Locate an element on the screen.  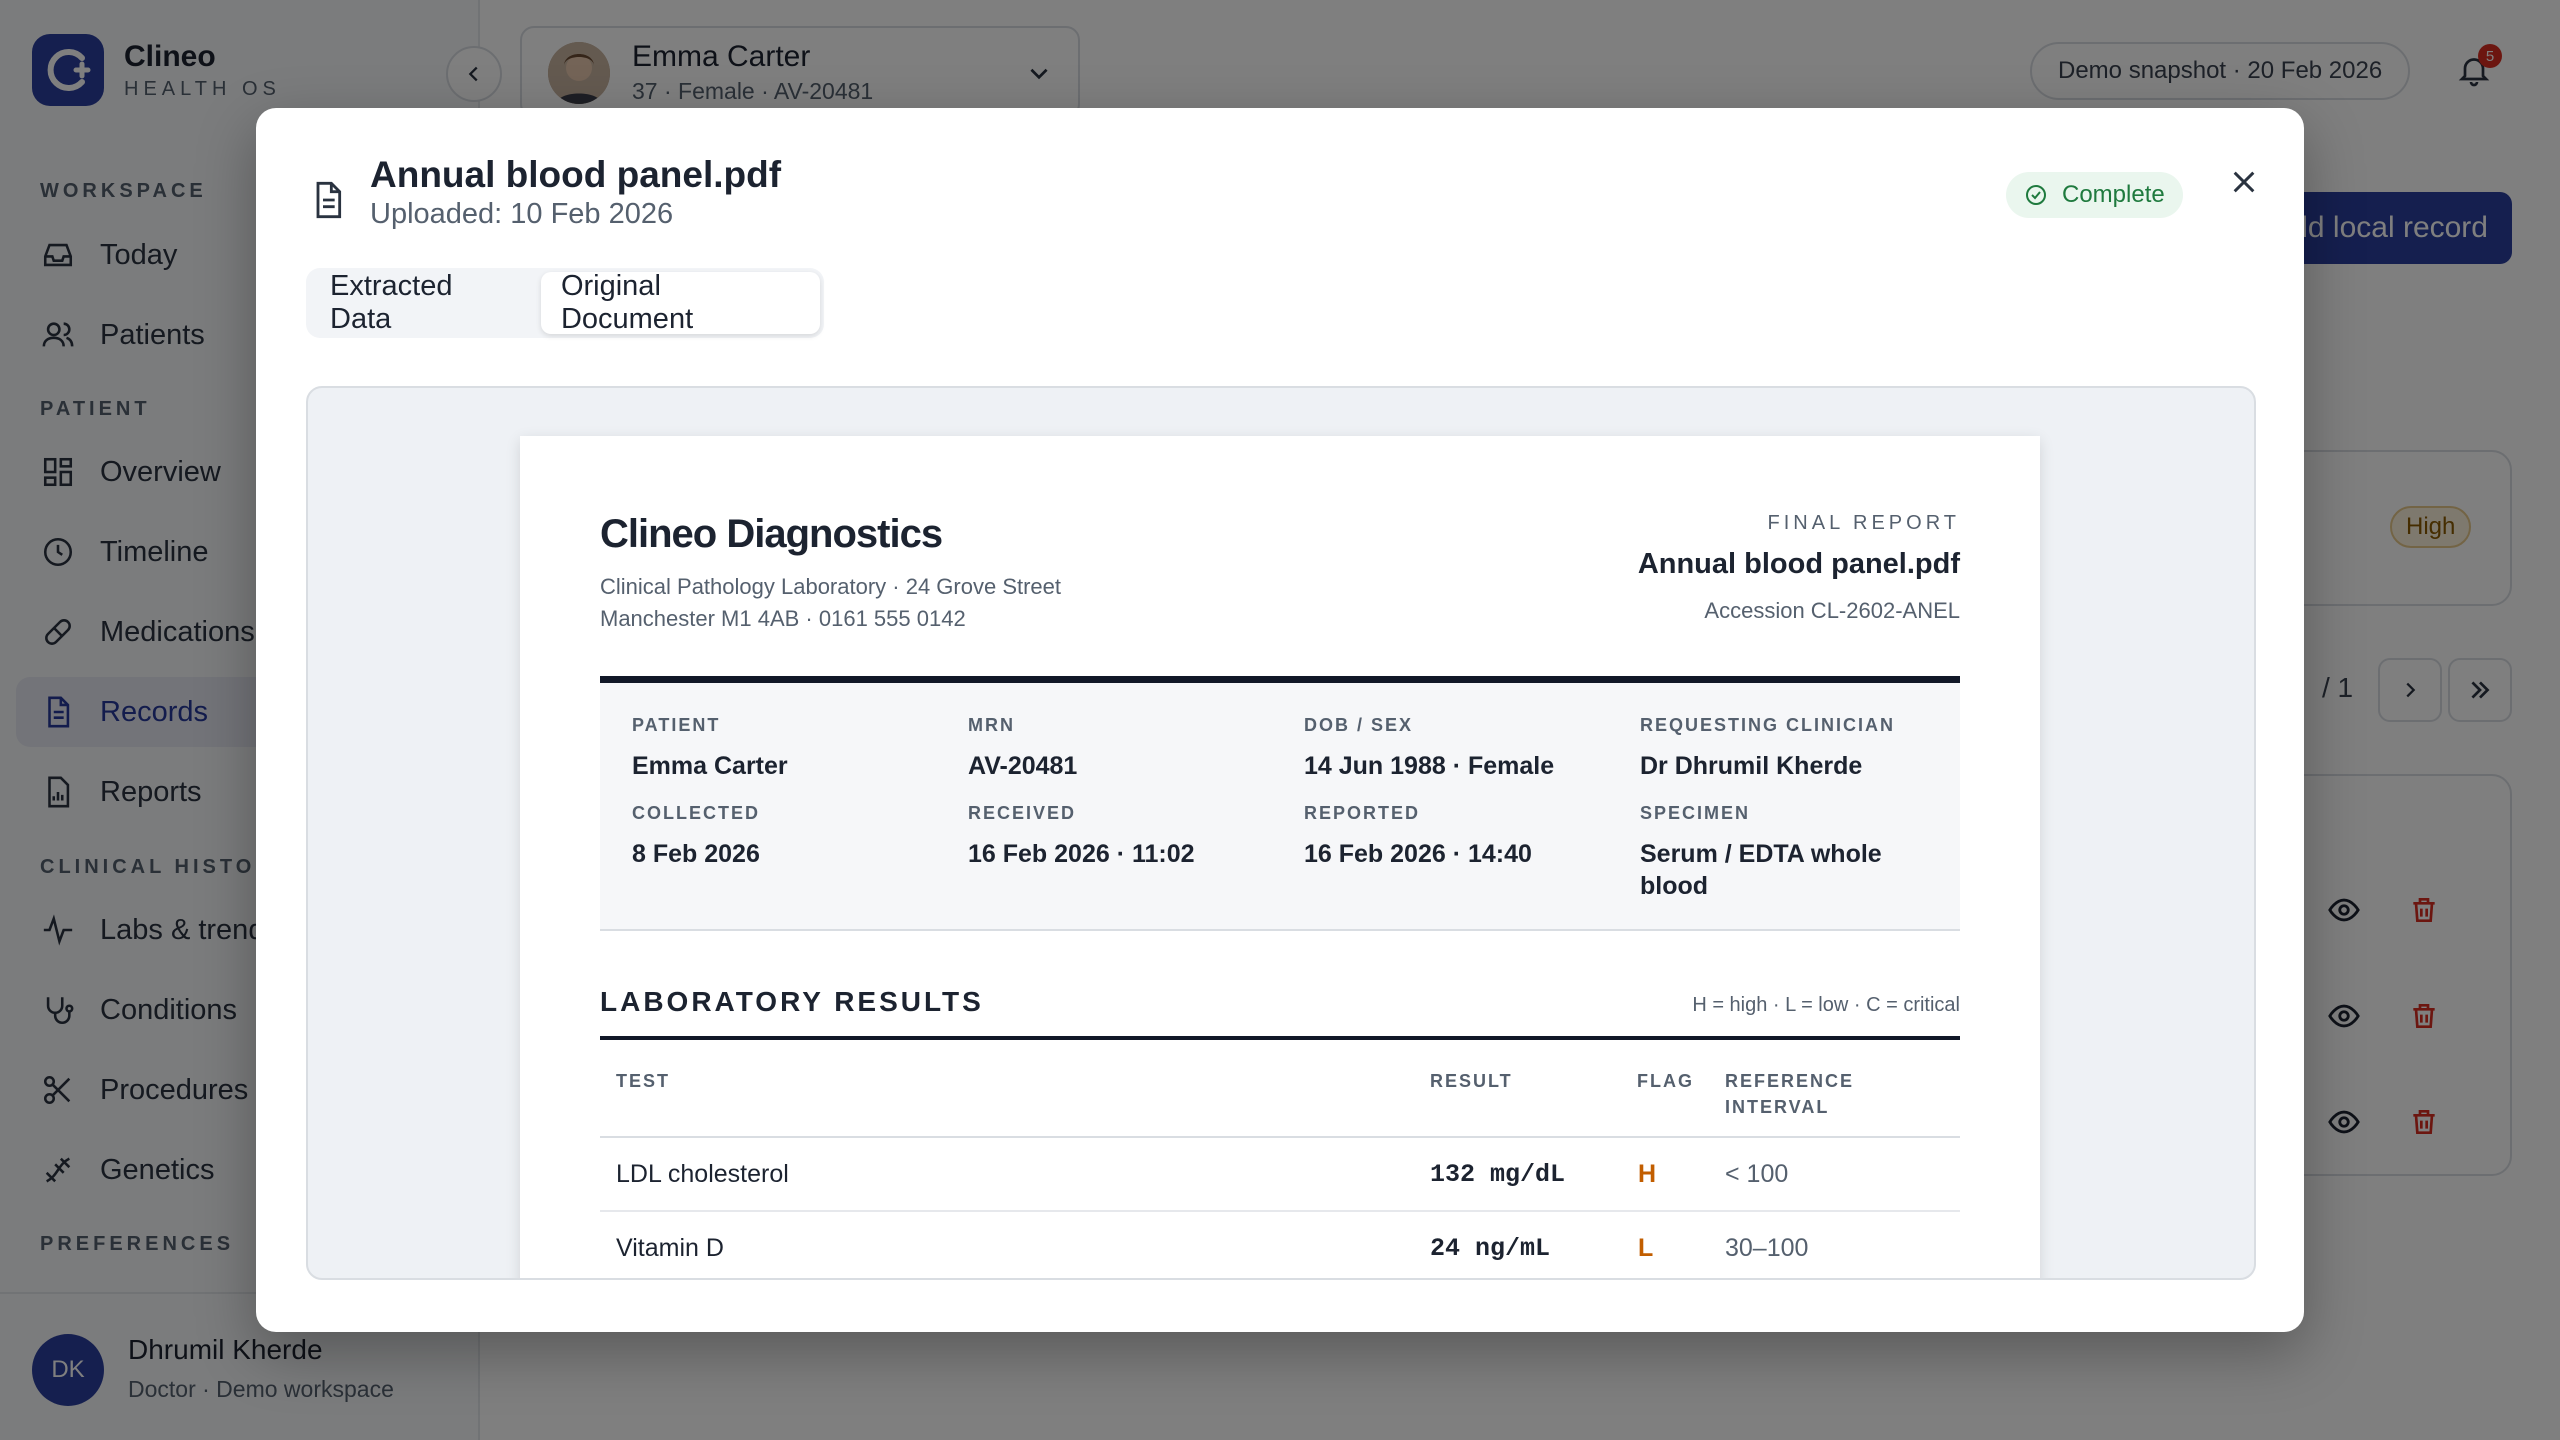
status-badge: Complete is located at coordinates (2094, 195).